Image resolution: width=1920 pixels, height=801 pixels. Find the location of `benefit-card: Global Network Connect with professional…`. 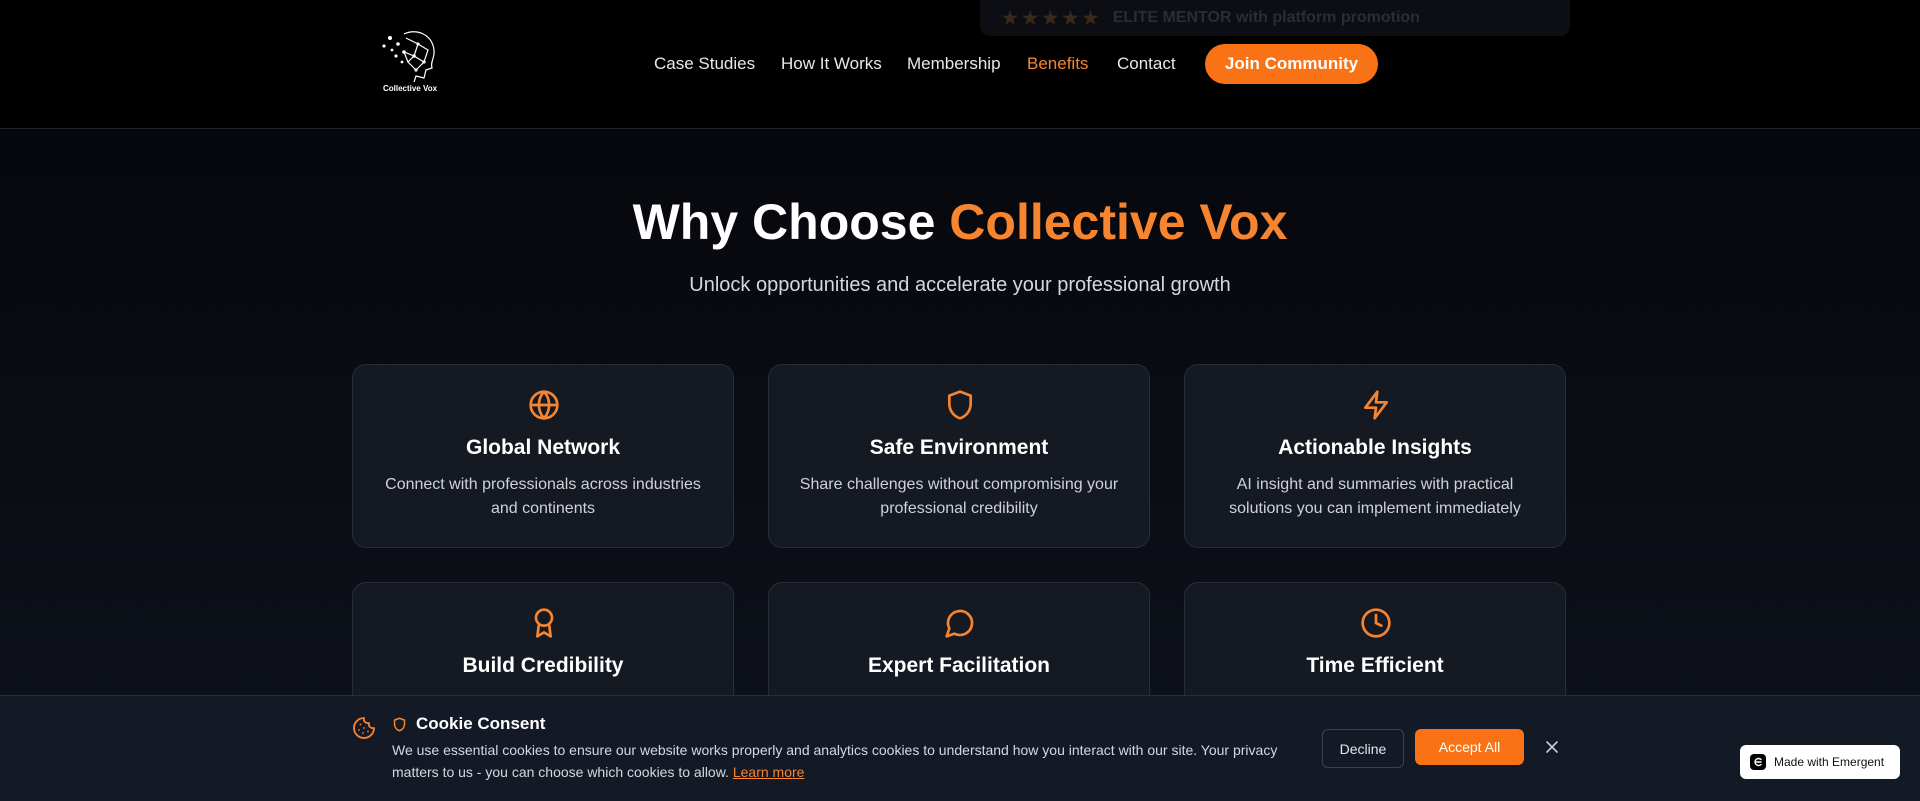

benefit-card: Global Network Connect with professional… is located at coordinates (543, 456).